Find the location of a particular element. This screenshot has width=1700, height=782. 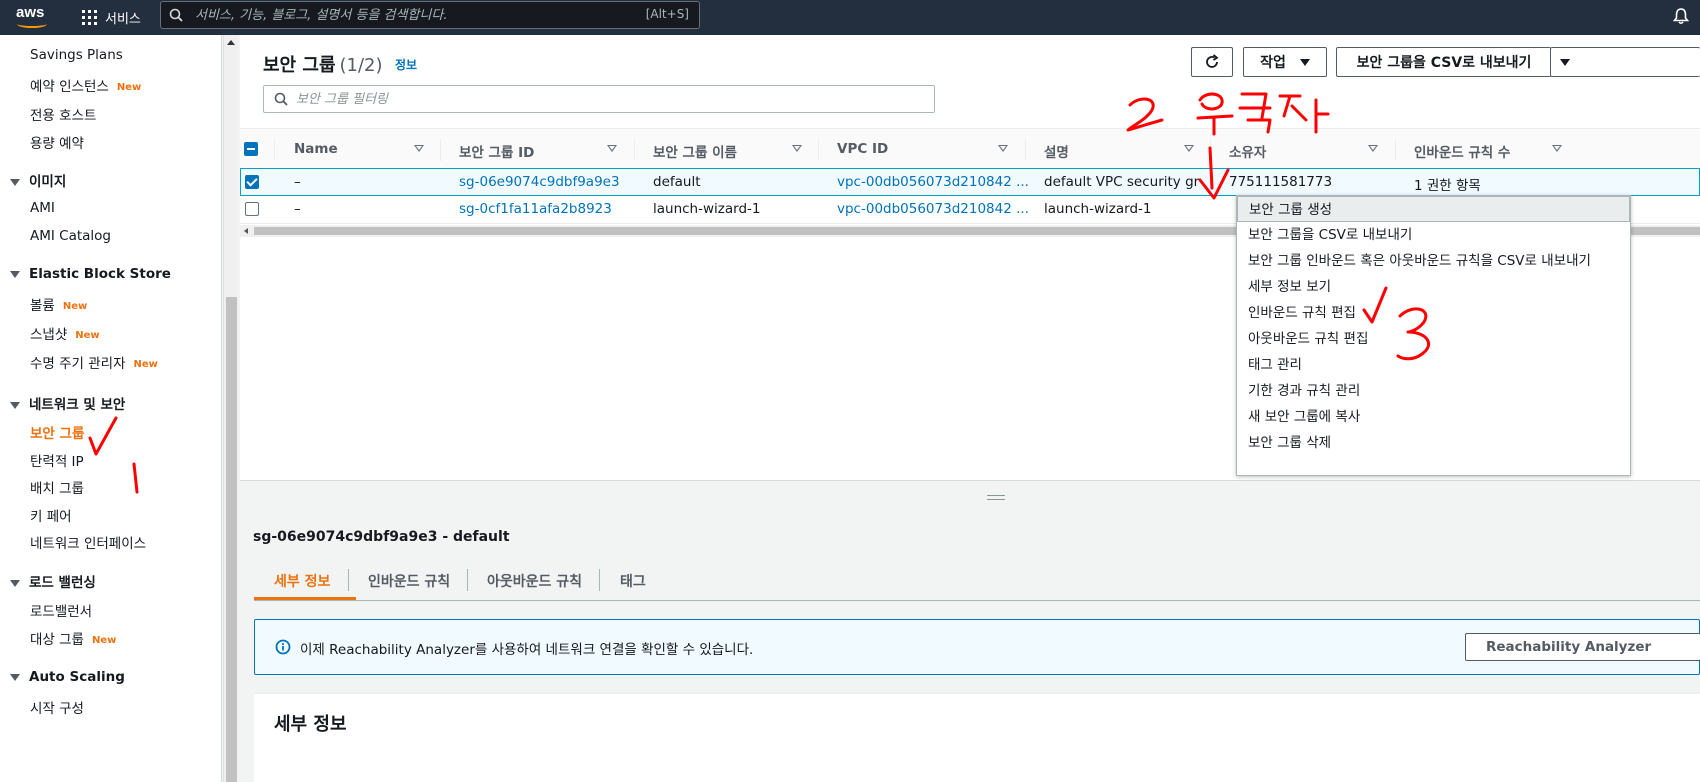

export-csv-label: 보안 그룹을 CSV로 내보내기 is located at coordinates (1444, 63).